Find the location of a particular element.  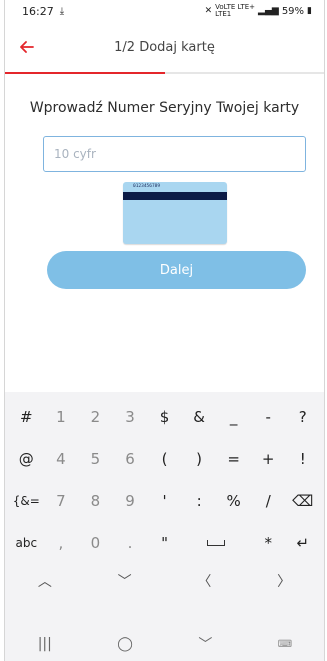

back-button is located at coordinates (27, 47).